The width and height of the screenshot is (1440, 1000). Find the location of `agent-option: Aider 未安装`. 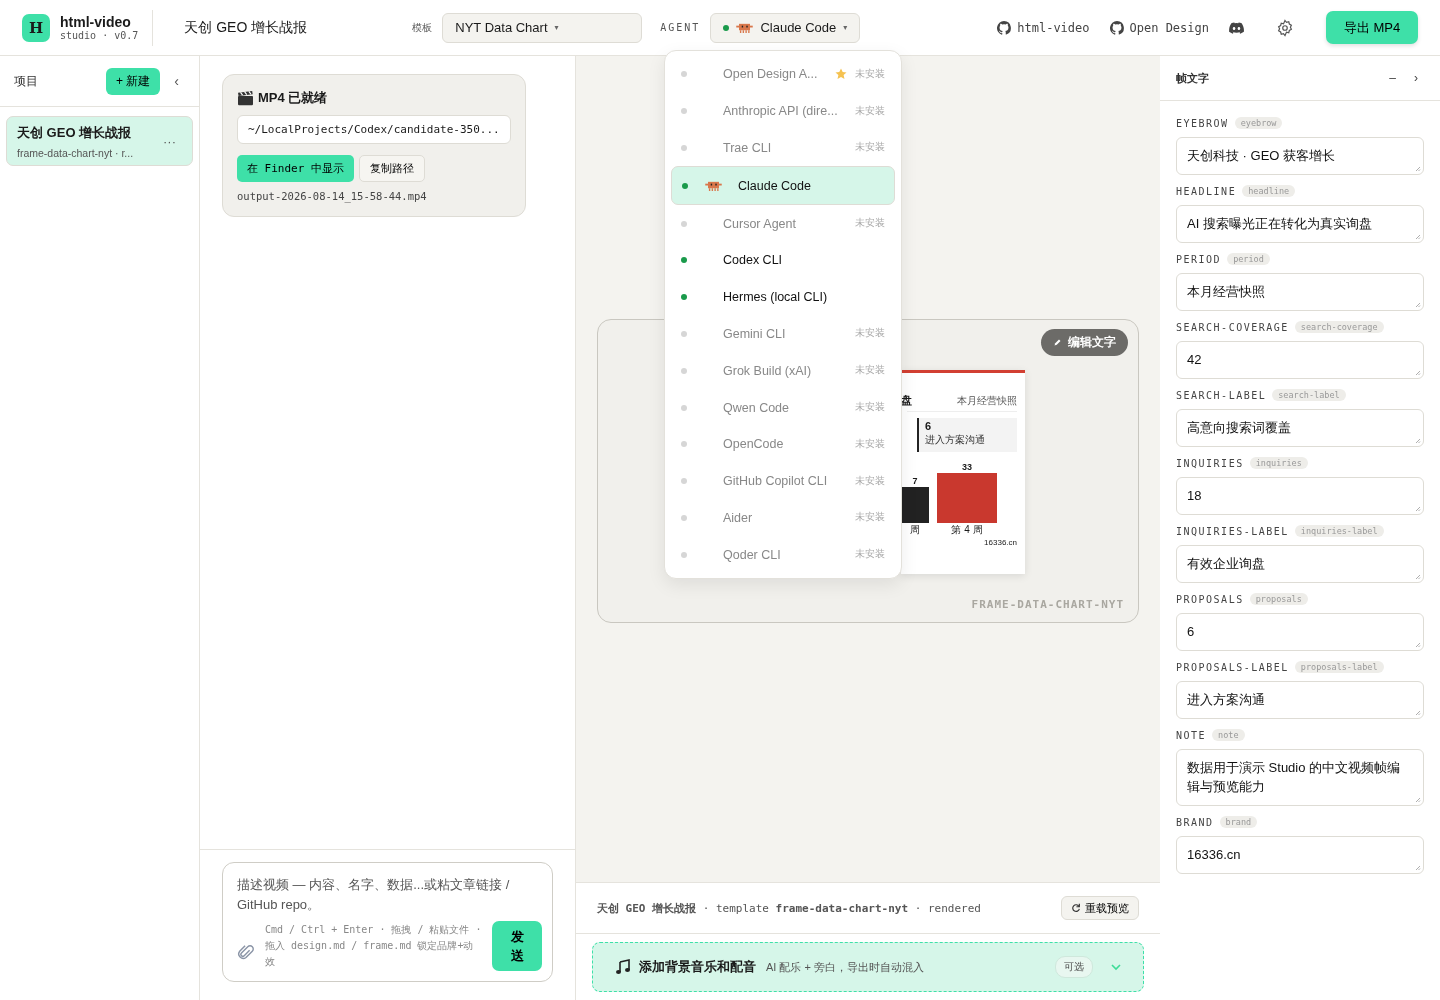

agent-option: Aider 未安装 is located at coordinates (783, 518).